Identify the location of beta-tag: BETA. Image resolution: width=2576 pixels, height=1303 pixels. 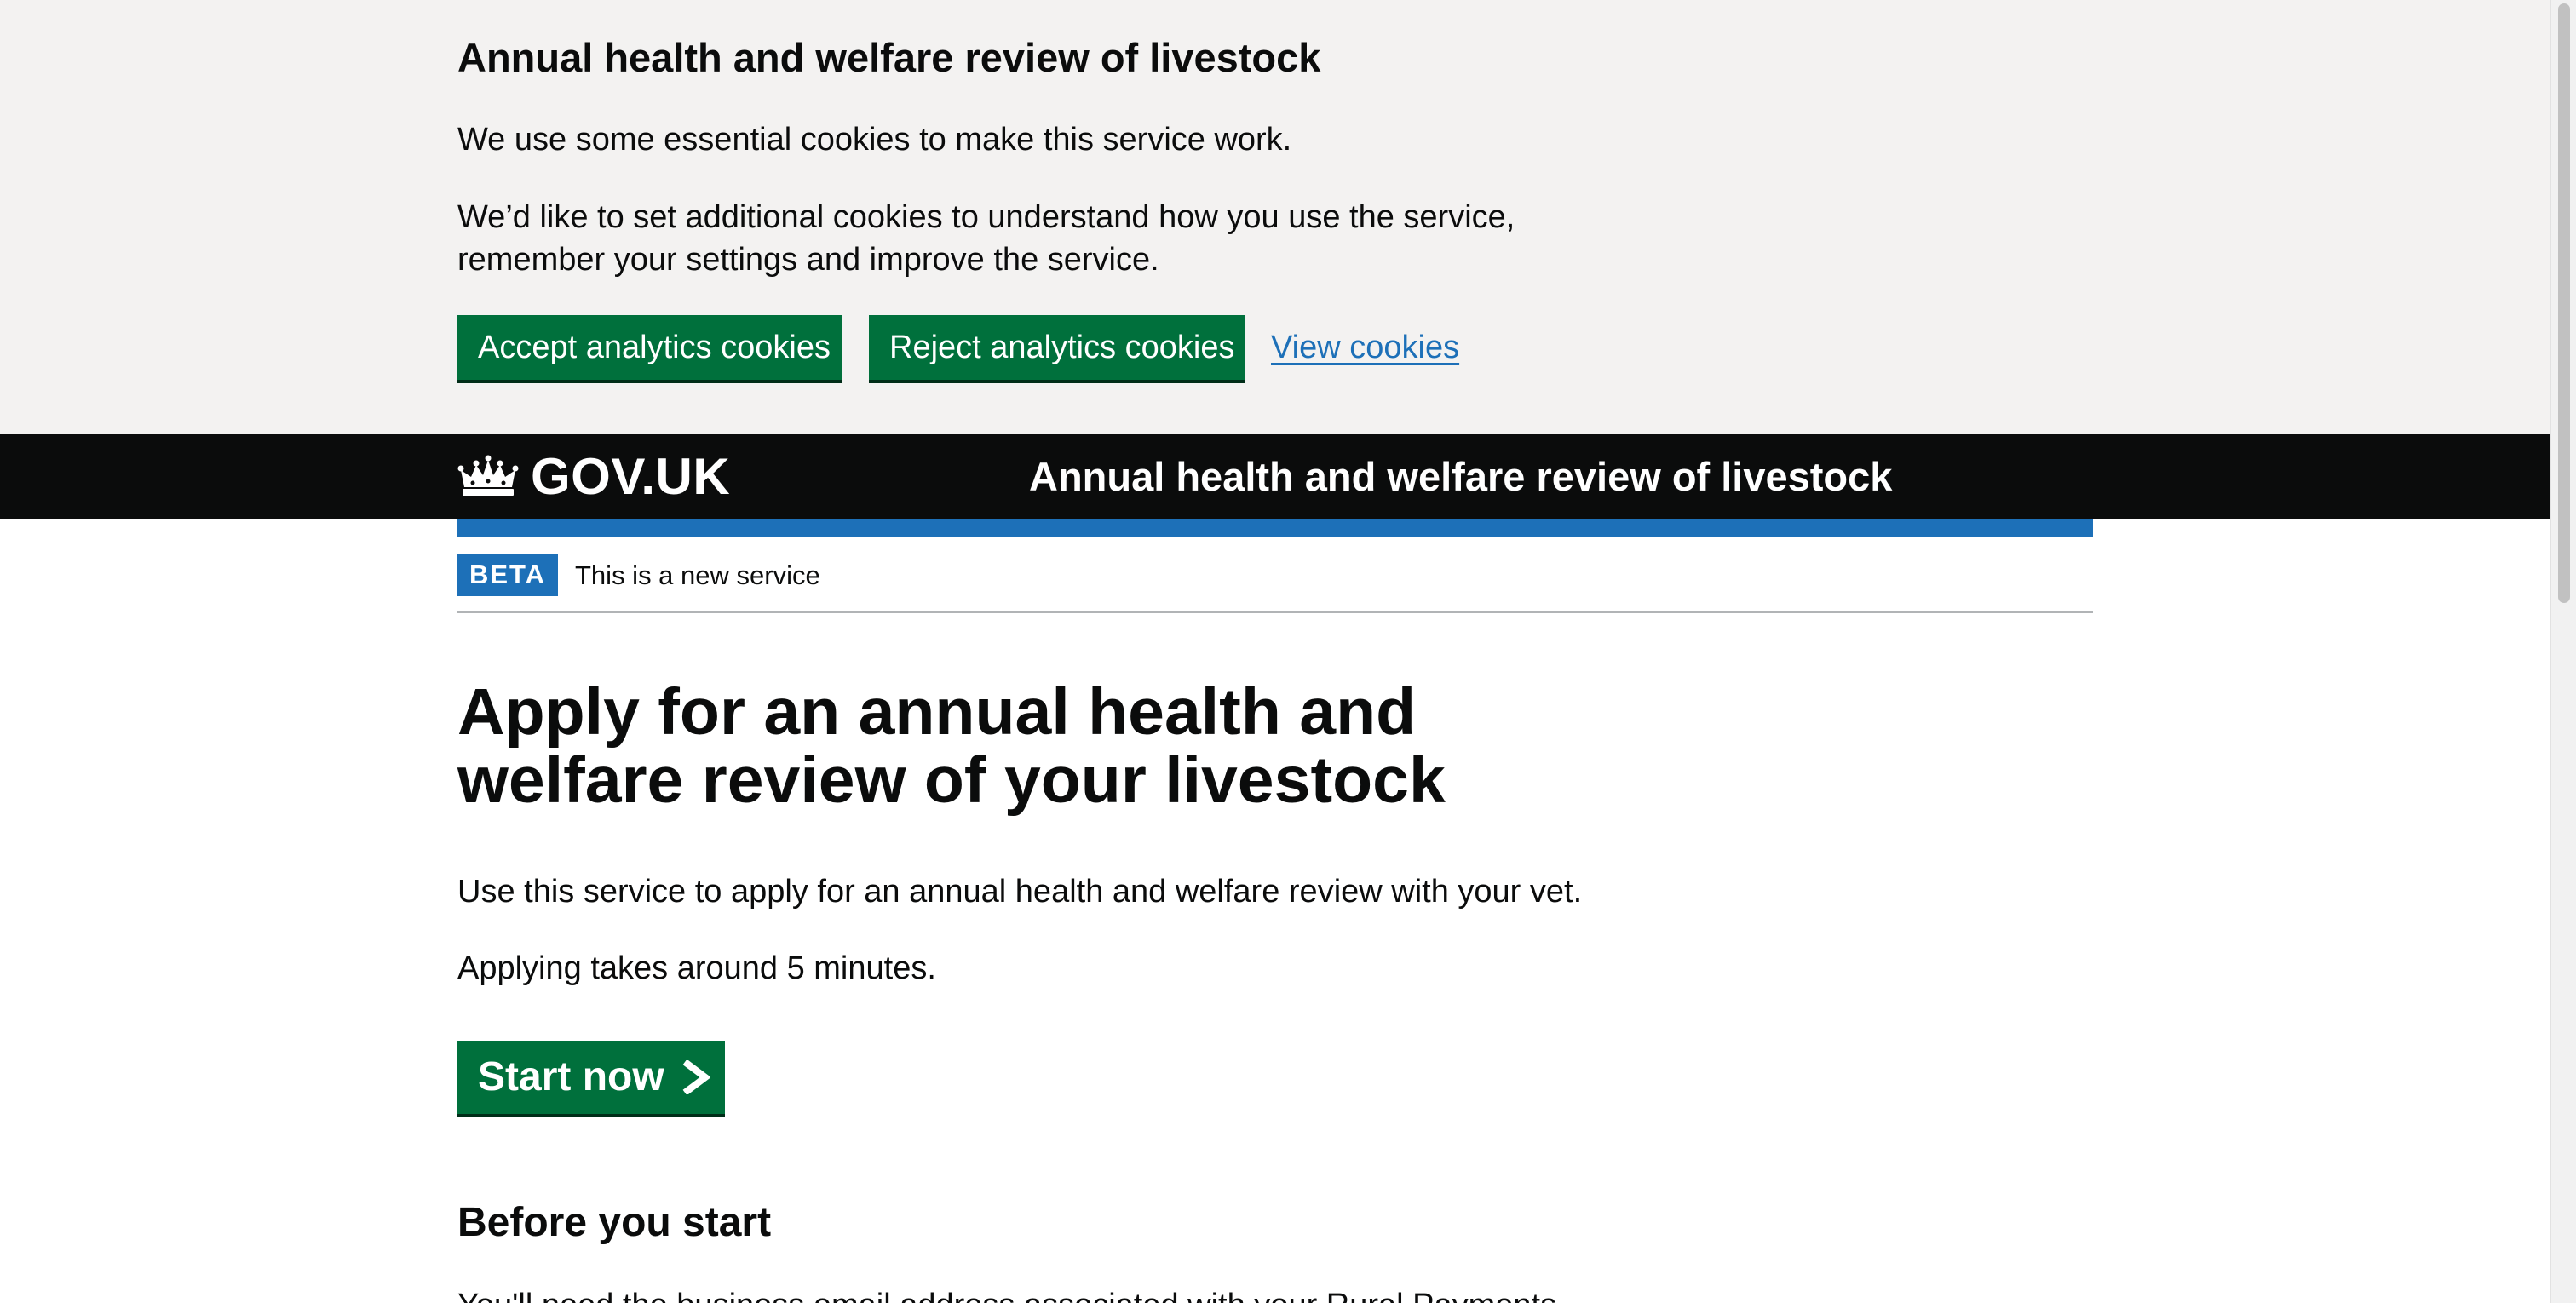
(508, 575).